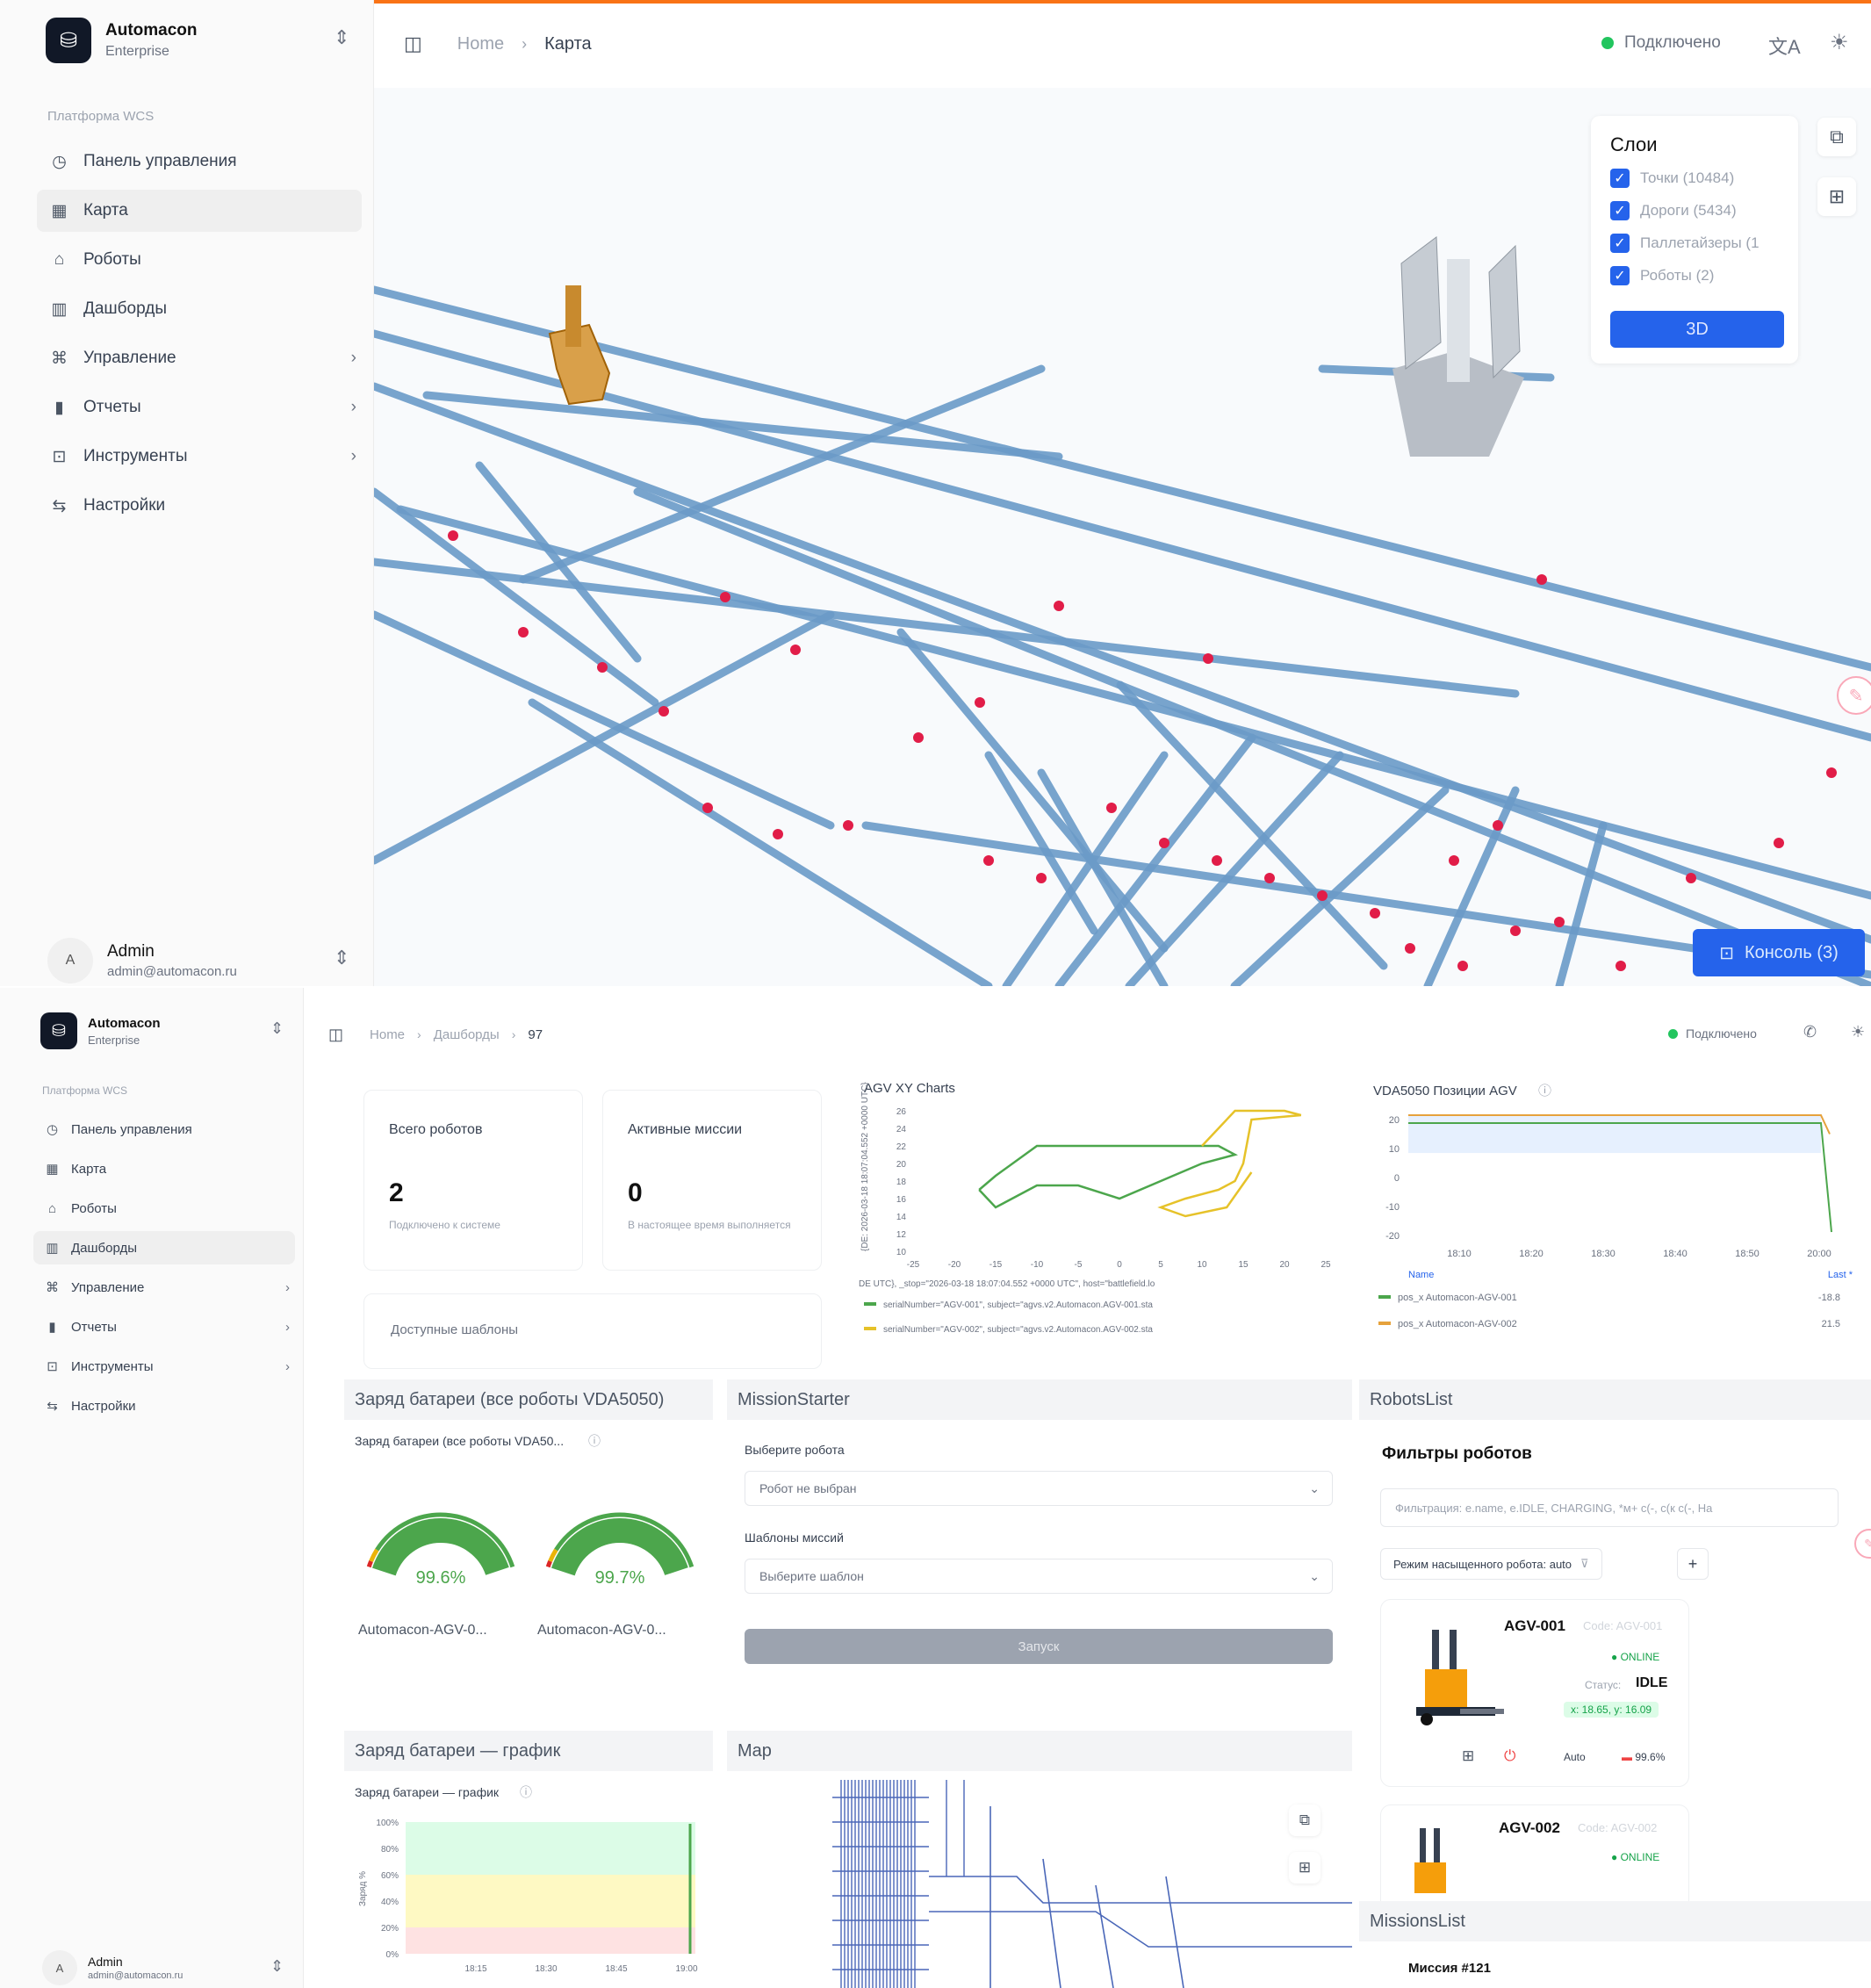 This screenshot has height=1988, width=1871. Describe the element at coordinates (1575, 1757) in the screenshot. I see `robot-mode: Auto` at that location.